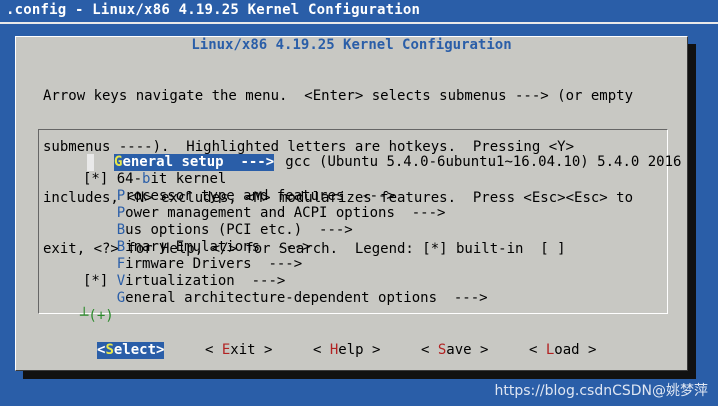 The image size is (718, 406). I want to click on menu-item-processor-type: Processor type and features --->, so click(239, 196).